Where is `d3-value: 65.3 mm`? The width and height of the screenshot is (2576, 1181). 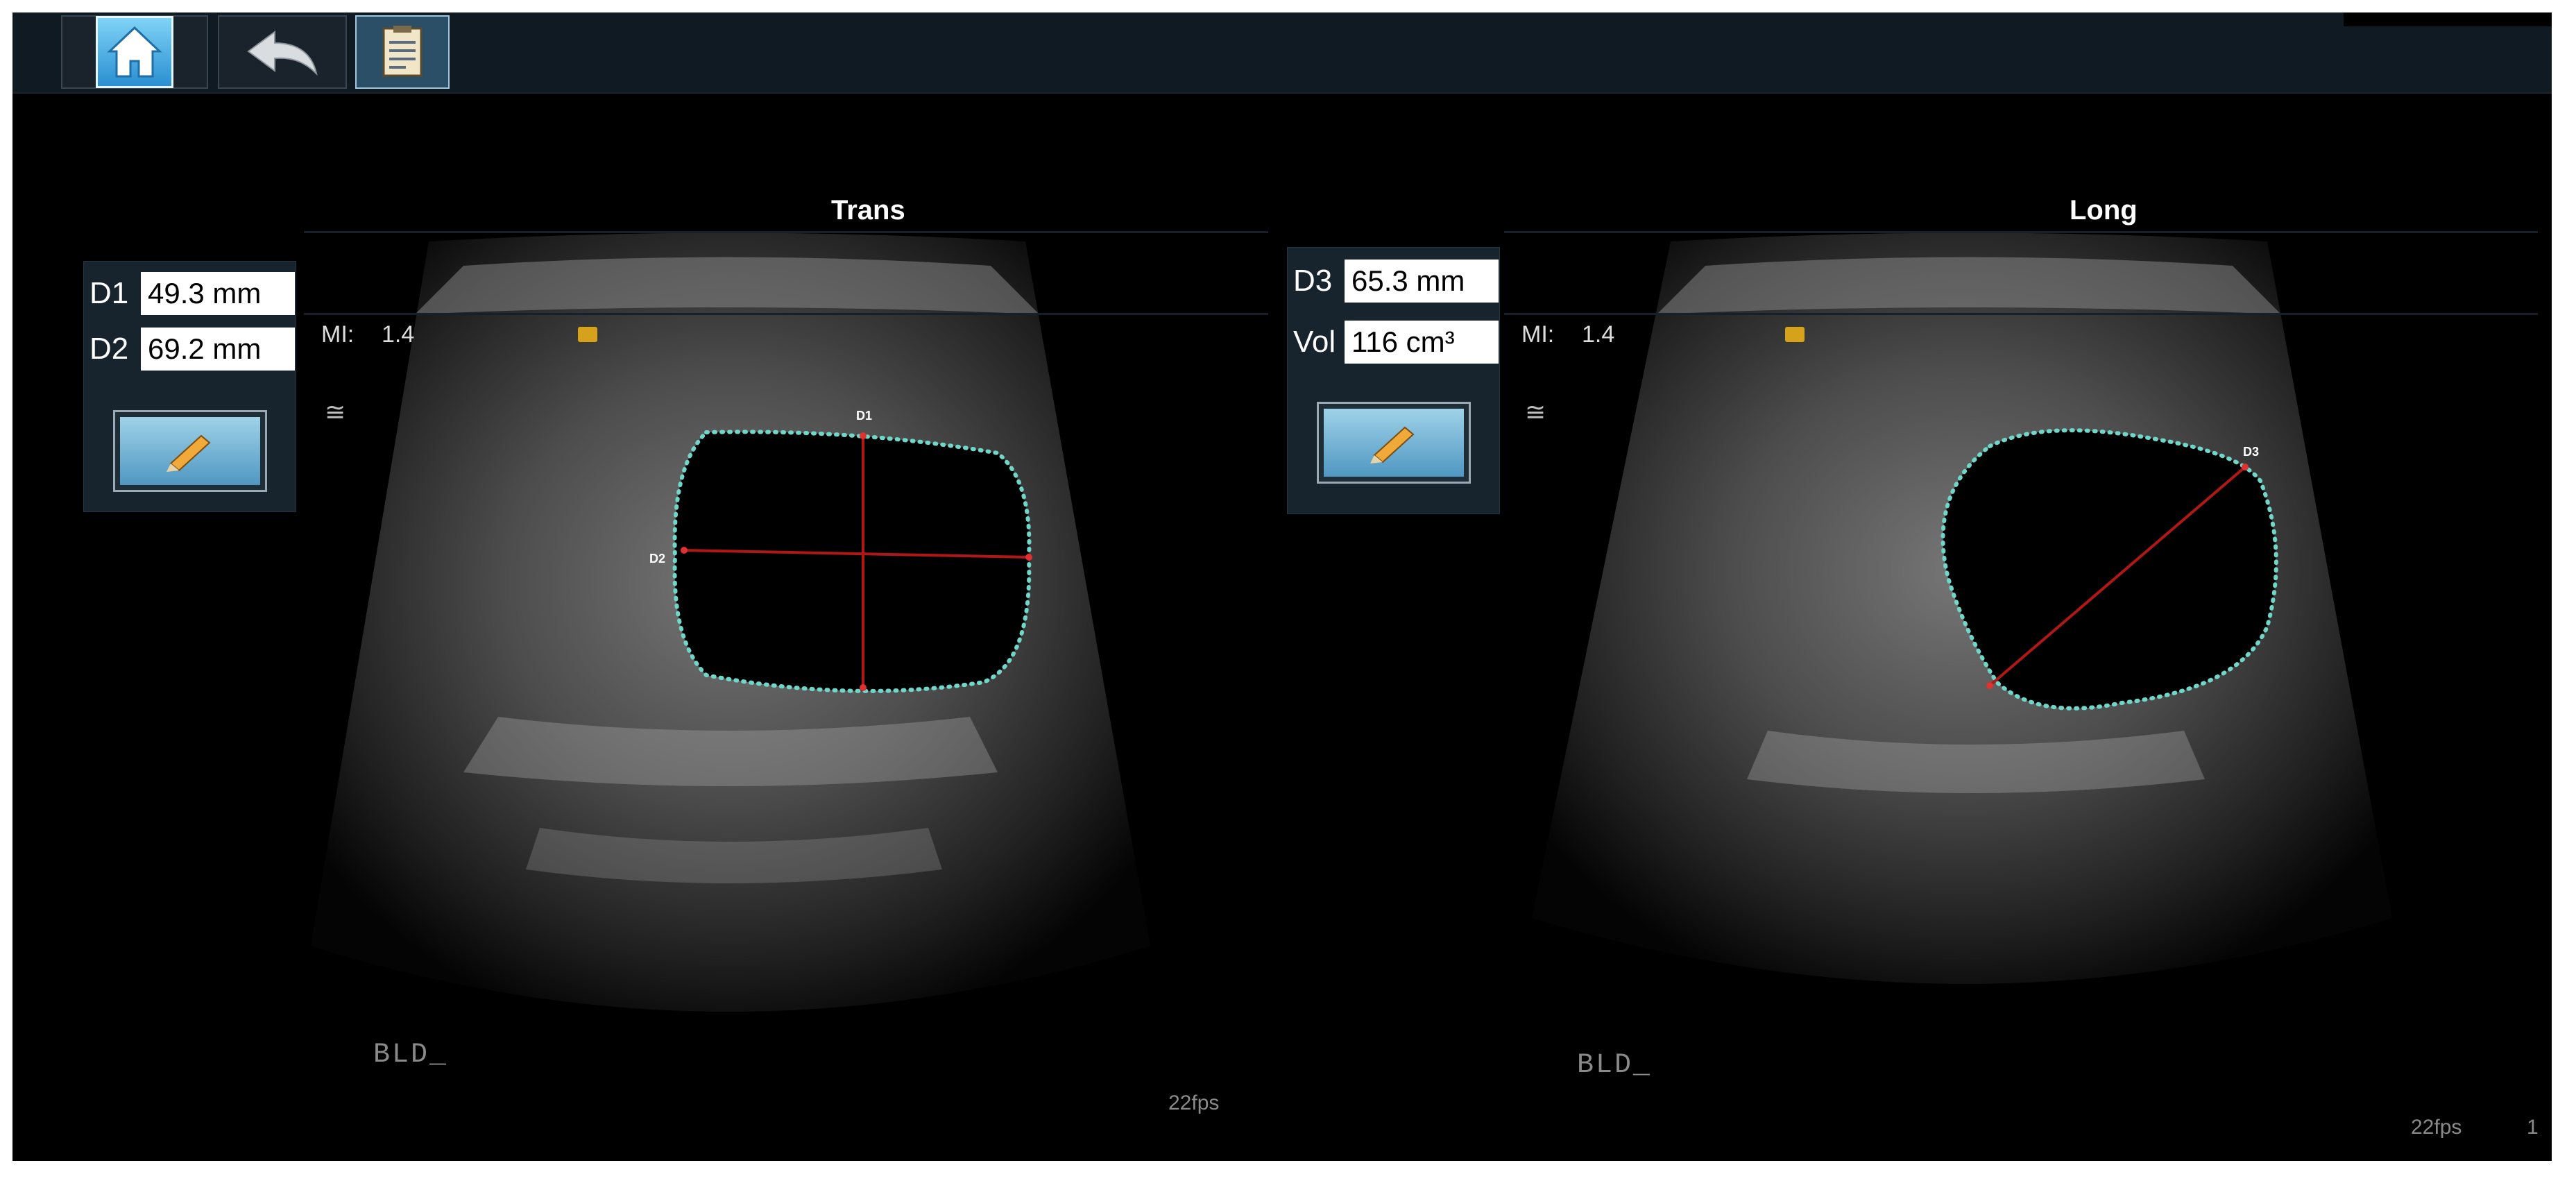
d3-value: 65.3 mm is located at coordinates (1422, 281).